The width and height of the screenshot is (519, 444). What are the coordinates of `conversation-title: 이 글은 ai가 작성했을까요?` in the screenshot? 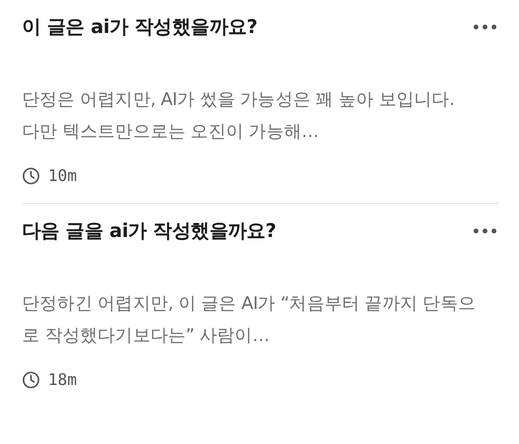 It's located at (140, 27).